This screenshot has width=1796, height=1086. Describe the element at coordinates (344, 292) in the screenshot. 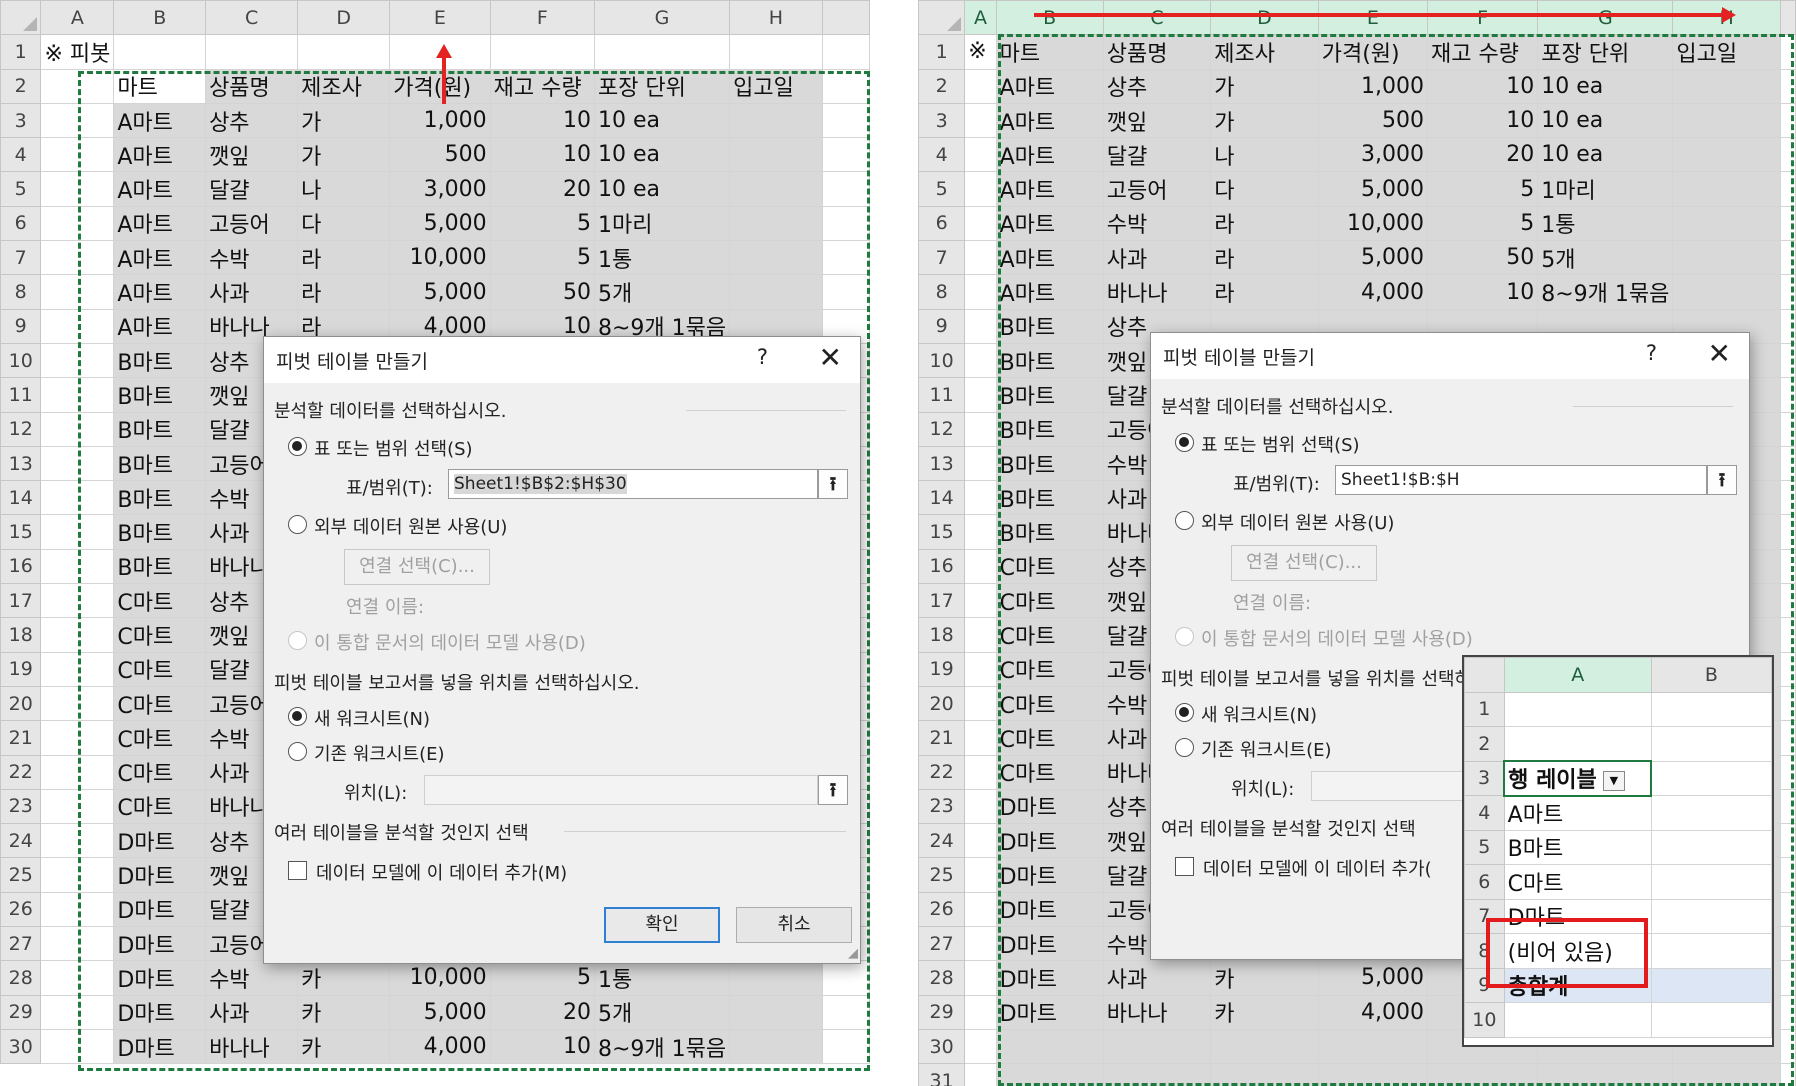

I see `data-cell: 라` at that location.